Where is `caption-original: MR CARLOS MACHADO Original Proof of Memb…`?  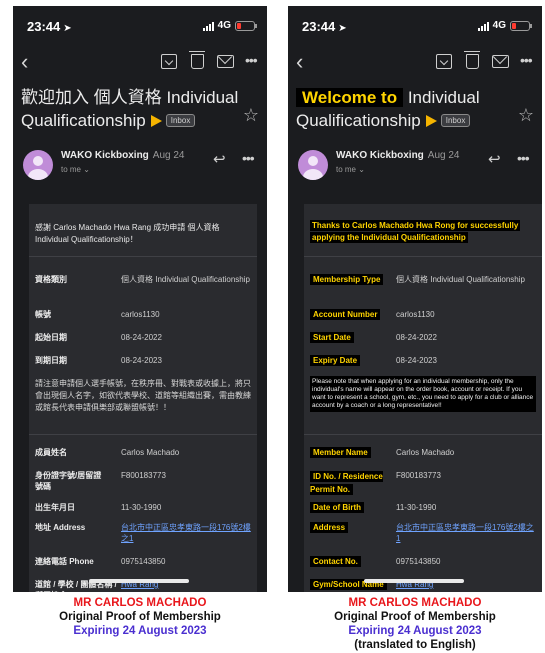 caption-original: MR CARLOS MACHADO Original Proof of Memb… is located at coordinates (140, 617).